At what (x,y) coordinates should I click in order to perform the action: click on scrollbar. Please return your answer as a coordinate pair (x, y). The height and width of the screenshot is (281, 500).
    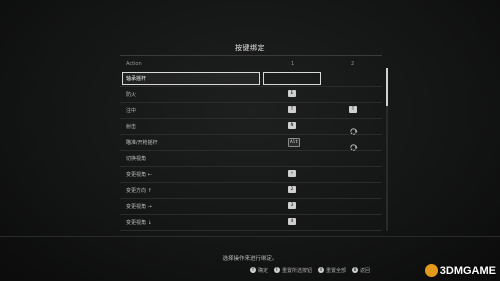
    Looking at the image, I should click on (387, 149).